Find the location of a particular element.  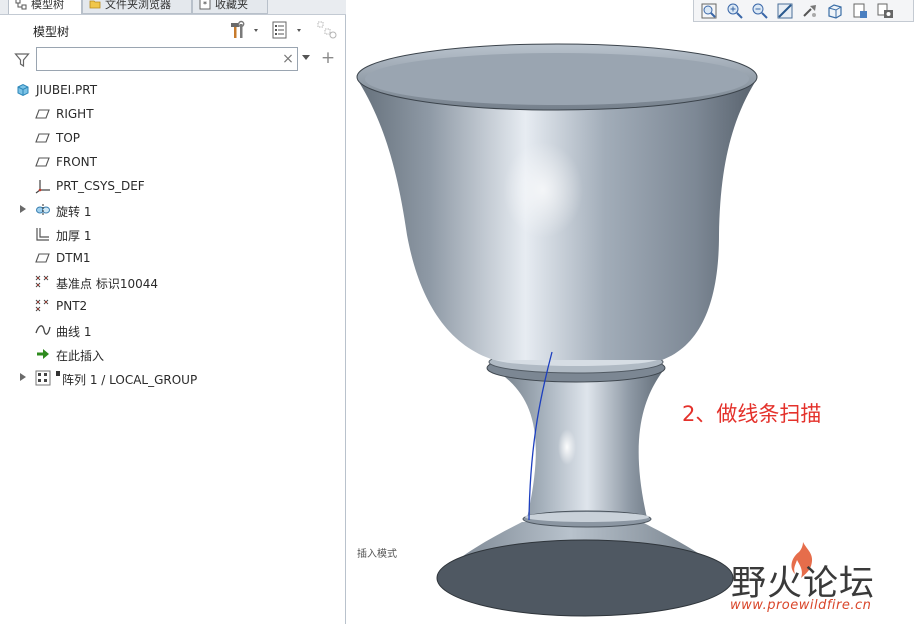

panel-tabs: 模型树 文件夹浏览器 * 收藏夹 is located at coordinates (173, 7).